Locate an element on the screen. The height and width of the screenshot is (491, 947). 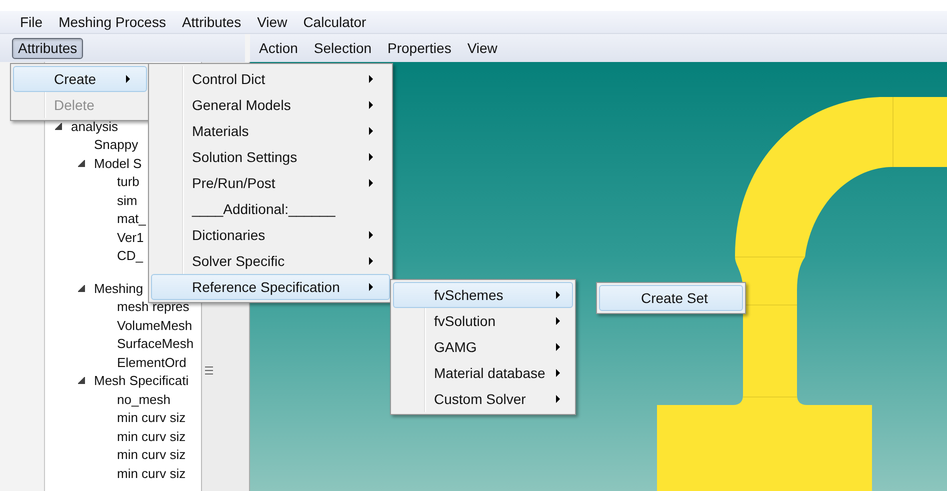
tree-item: Ver1 is located at coordinates (129, 237).